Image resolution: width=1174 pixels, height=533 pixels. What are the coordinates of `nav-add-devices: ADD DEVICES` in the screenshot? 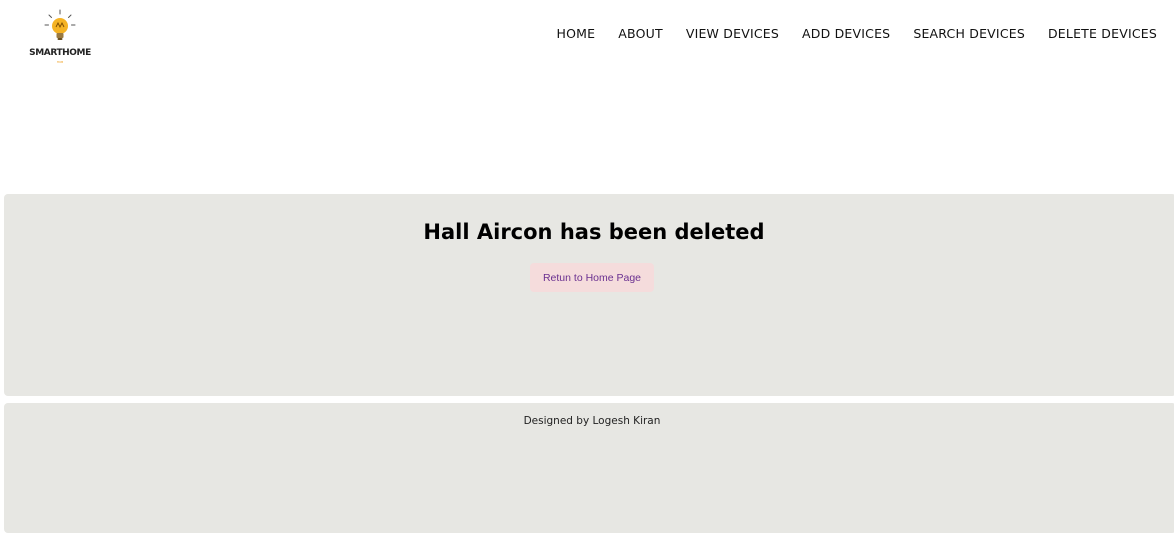 It's located at (846, 33).